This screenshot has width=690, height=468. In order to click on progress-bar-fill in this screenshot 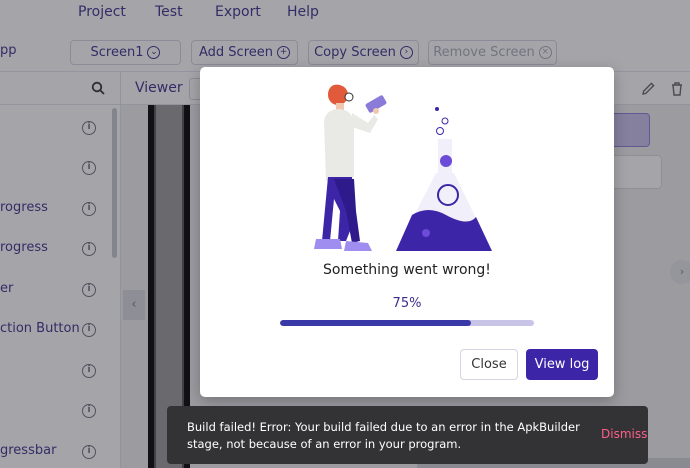, I will do `click(375, 323)`.